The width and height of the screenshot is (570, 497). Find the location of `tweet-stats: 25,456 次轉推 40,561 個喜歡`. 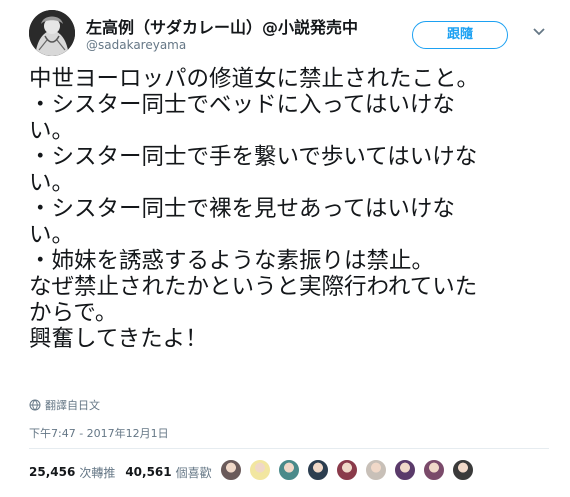

tweet-stats: 25,456 次轉推 40,561 個喜歡 is located at coordinates (125, 472).